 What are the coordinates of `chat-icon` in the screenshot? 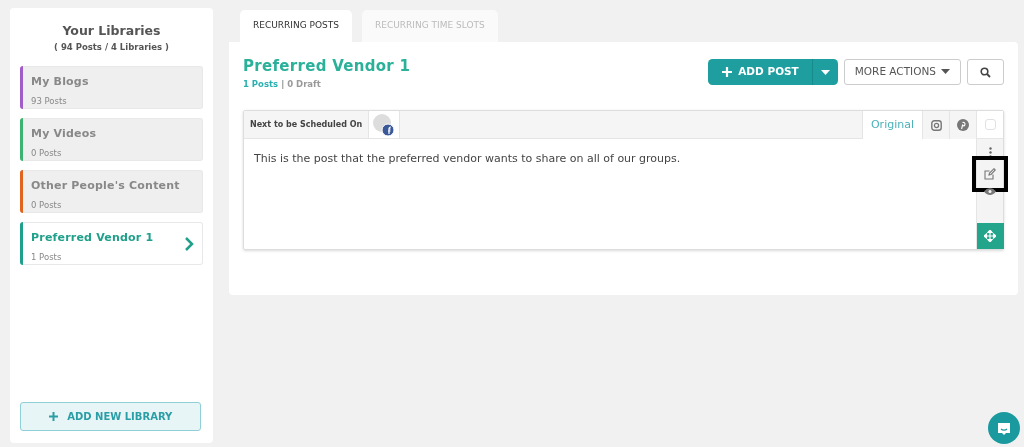 It's located at (1004, 428).